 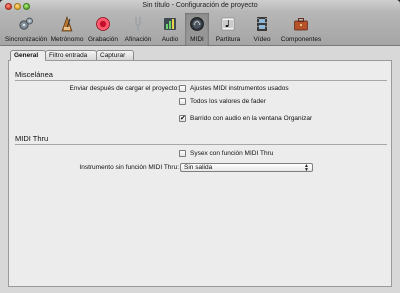 I want to click on toolbar-metronome: Metrónomo, so click(x=67, y=29).